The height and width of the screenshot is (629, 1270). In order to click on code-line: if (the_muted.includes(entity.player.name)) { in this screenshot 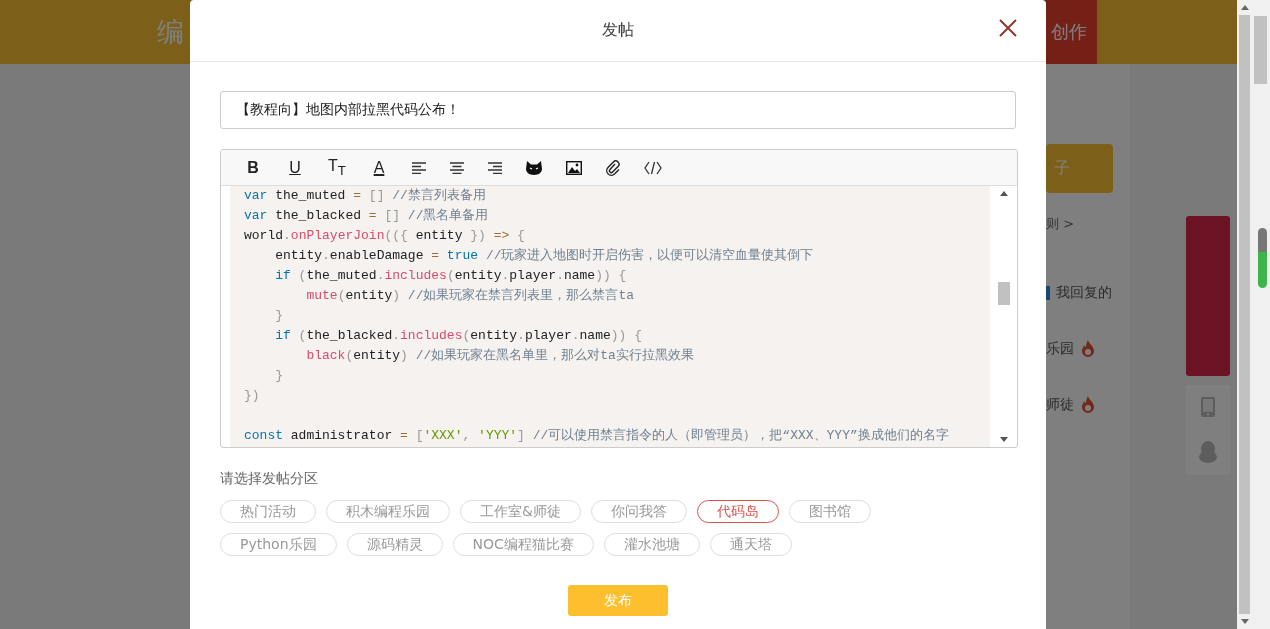, I will do `click(451, 276)`.